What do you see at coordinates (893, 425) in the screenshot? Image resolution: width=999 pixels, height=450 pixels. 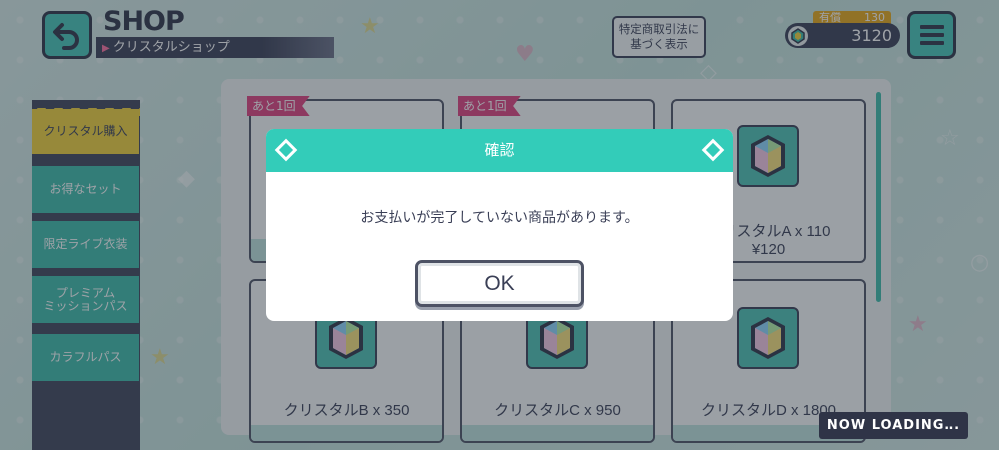 I see `loading-indicator: NOW LOADING‥.` at bounding box center [893, 425].